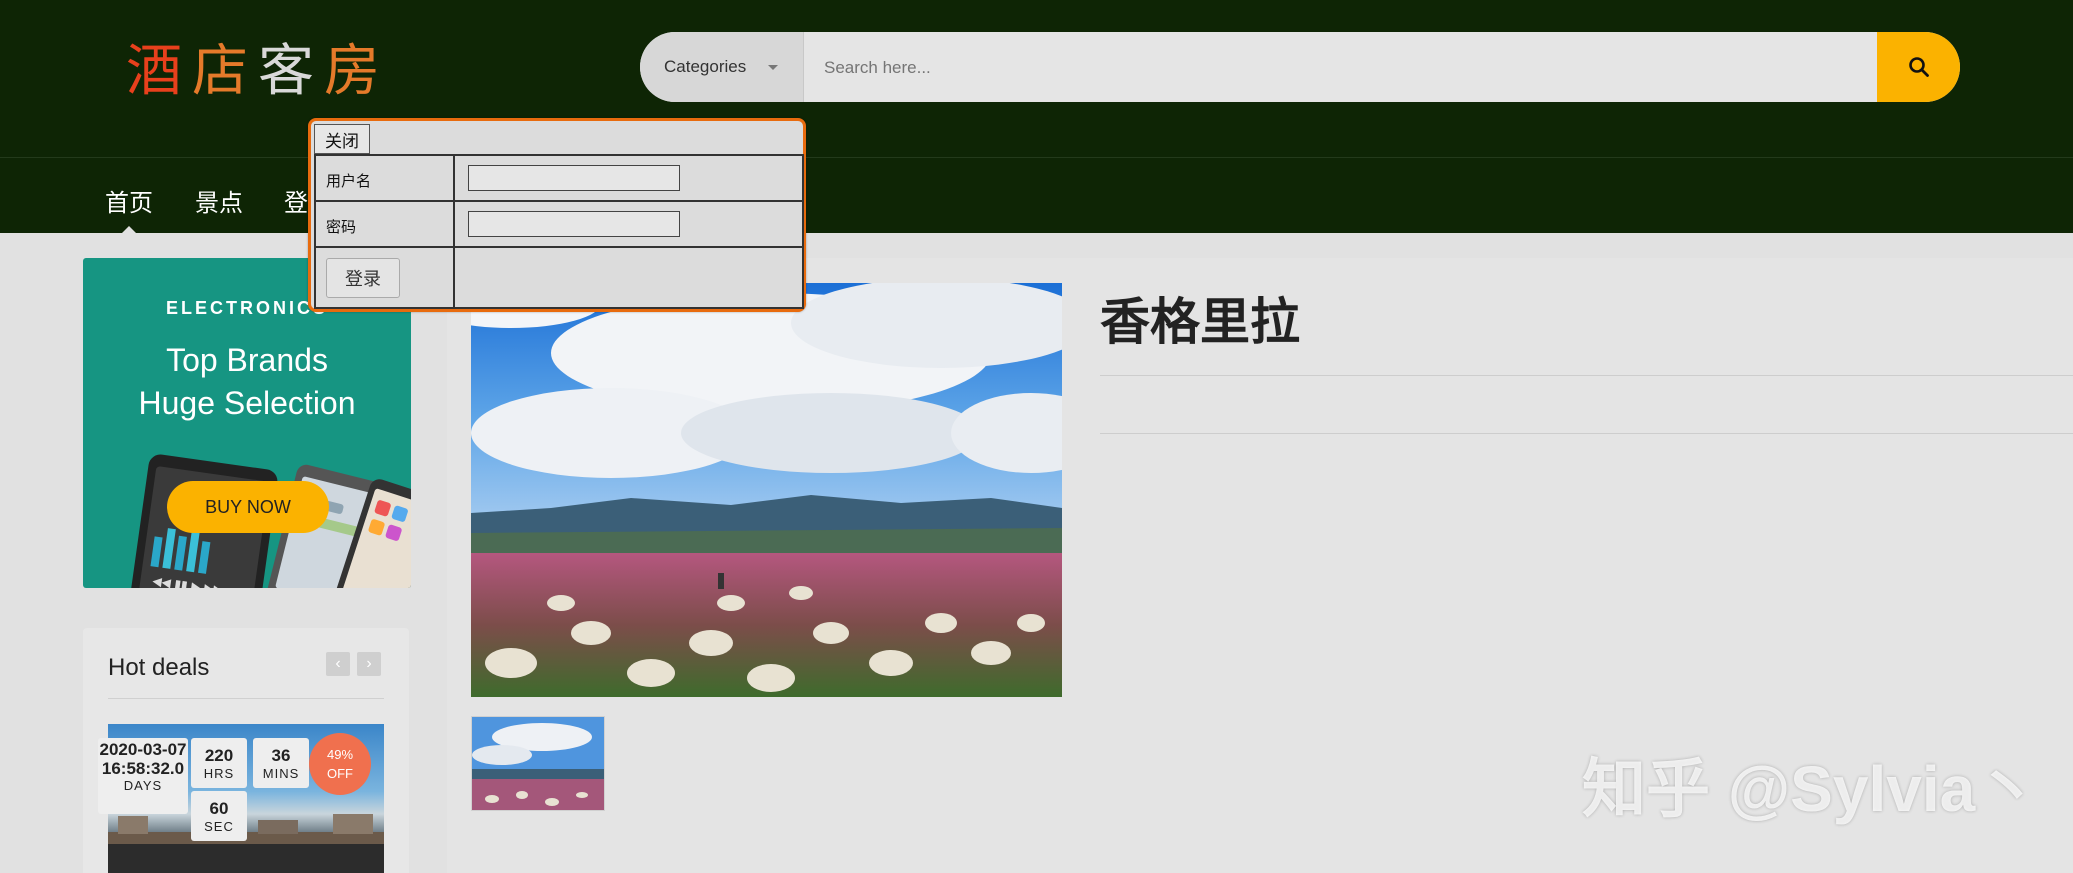 The width and height of the screenshot is (2073, 873). What do you see at coordinates (159, 667) in the screenshot?
I see `hot-deals-title: Hot deals` at bounding box center [159, 667].